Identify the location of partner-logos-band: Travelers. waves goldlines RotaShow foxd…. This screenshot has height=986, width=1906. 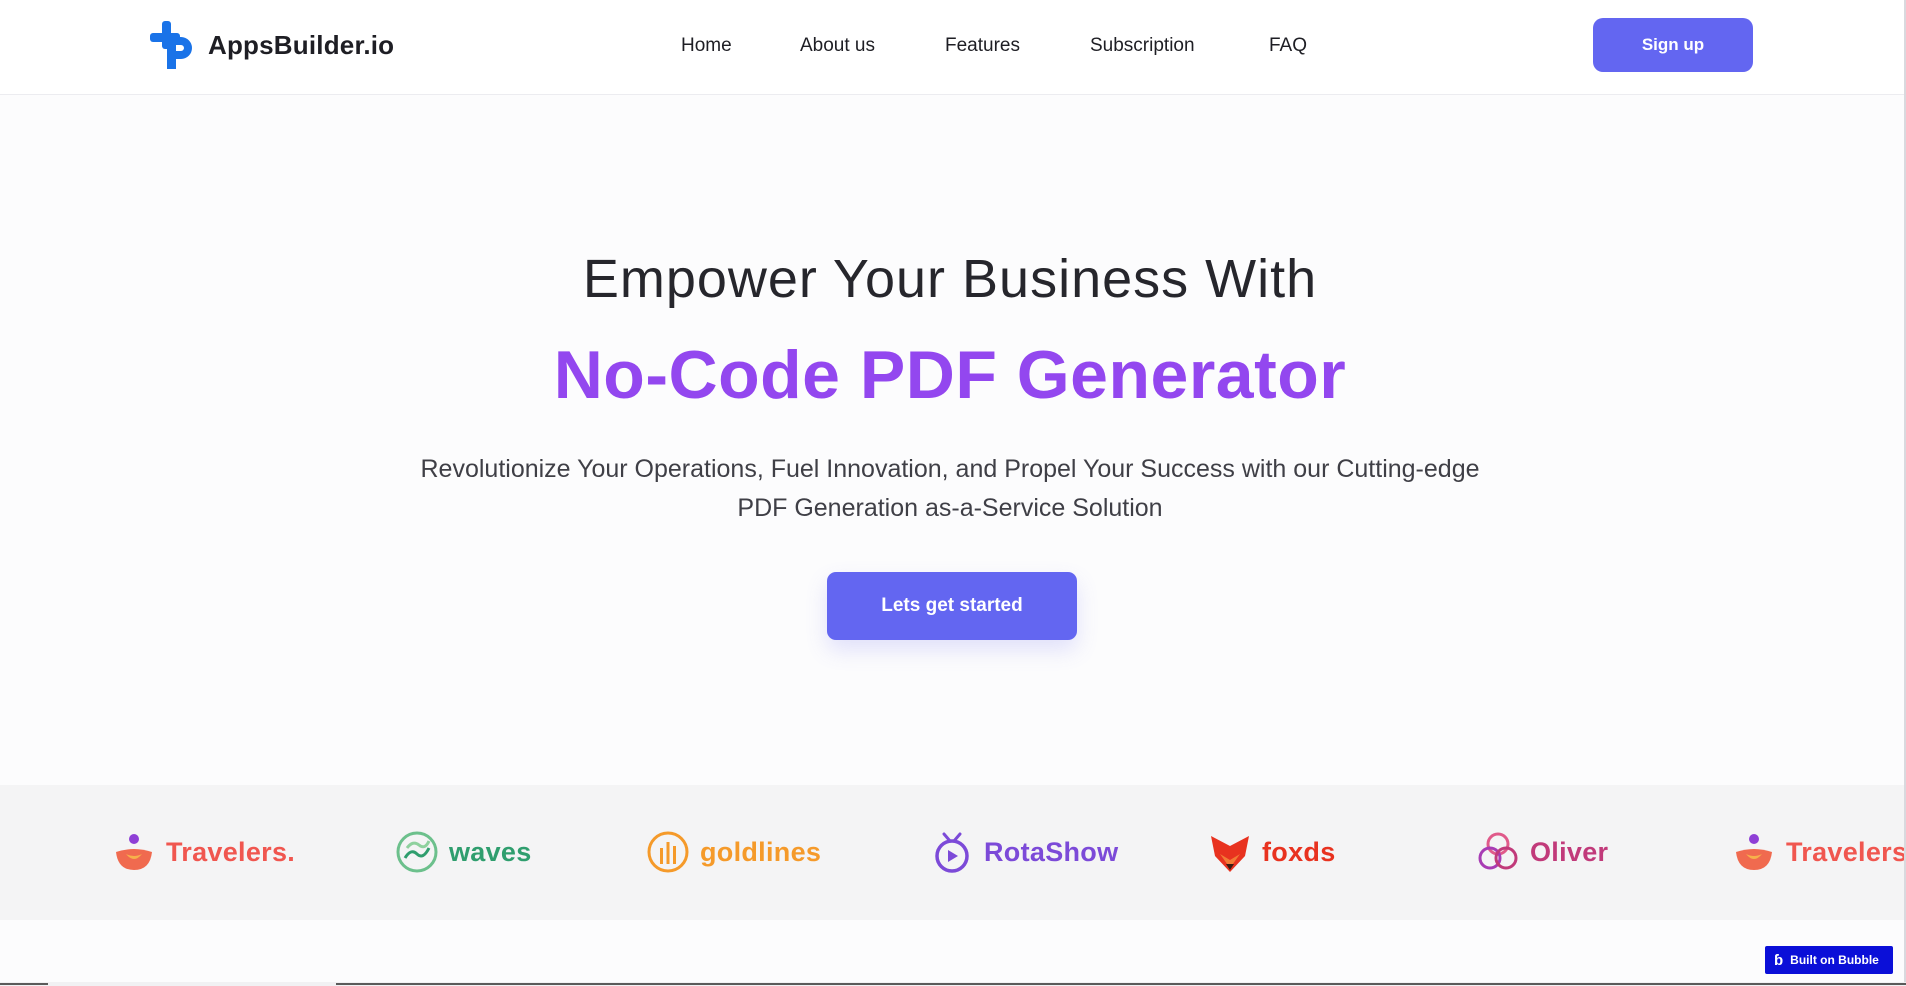
(953, 852).